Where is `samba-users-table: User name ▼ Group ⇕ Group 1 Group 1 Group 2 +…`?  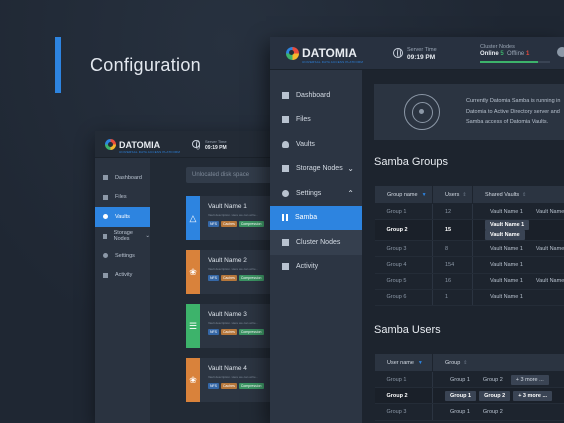
samba-users-table: User name ▼ Group ⇕ Group 1 Group 1 Group 2 +… is located at coordinates (469, 387).